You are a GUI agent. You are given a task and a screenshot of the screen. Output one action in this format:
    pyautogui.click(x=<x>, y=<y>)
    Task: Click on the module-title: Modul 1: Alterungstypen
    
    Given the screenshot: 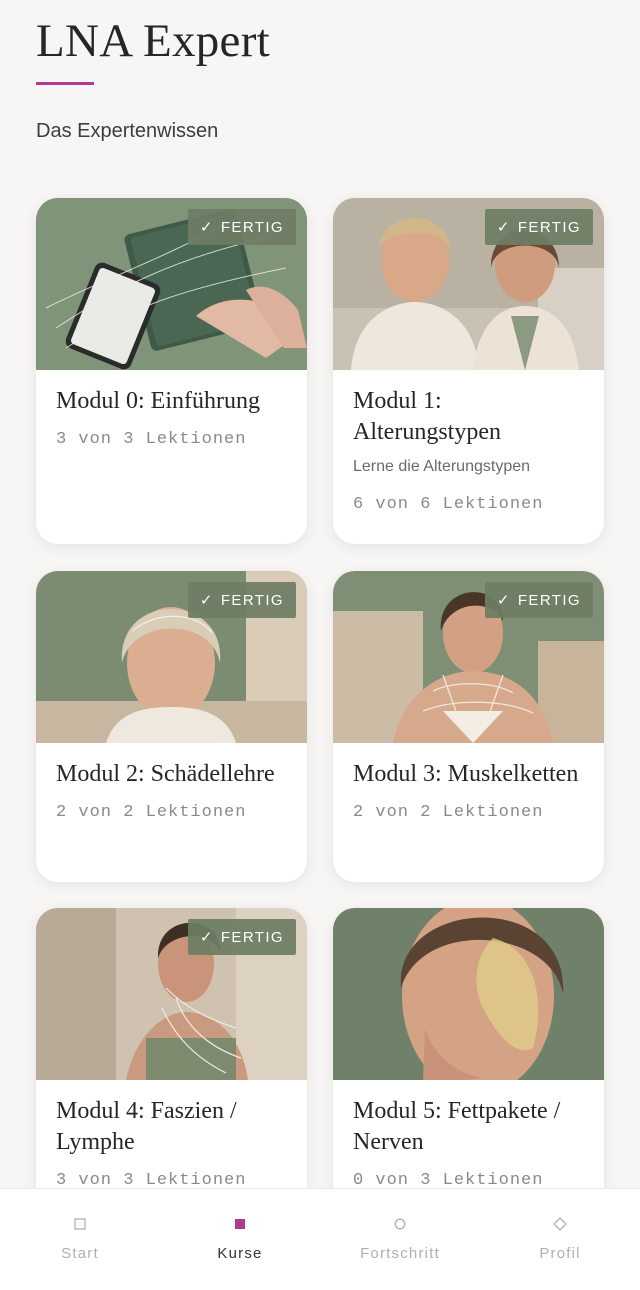 What is the action you would take?
    pyautogui.click(x=427, y=416)
    